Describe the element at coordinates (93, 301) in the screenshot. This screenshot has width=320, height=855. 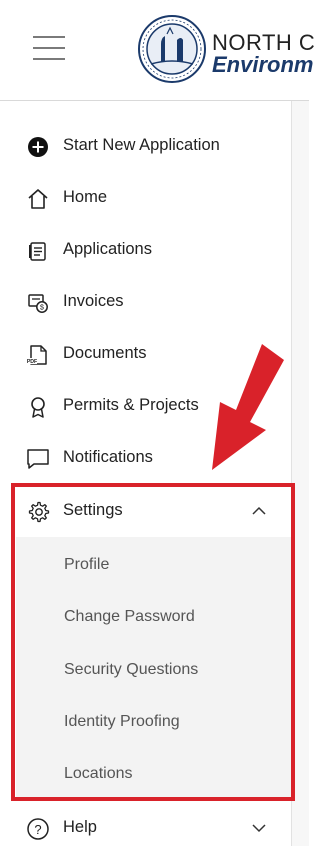
I see `sidebar-item-label: Invoices` at that location.